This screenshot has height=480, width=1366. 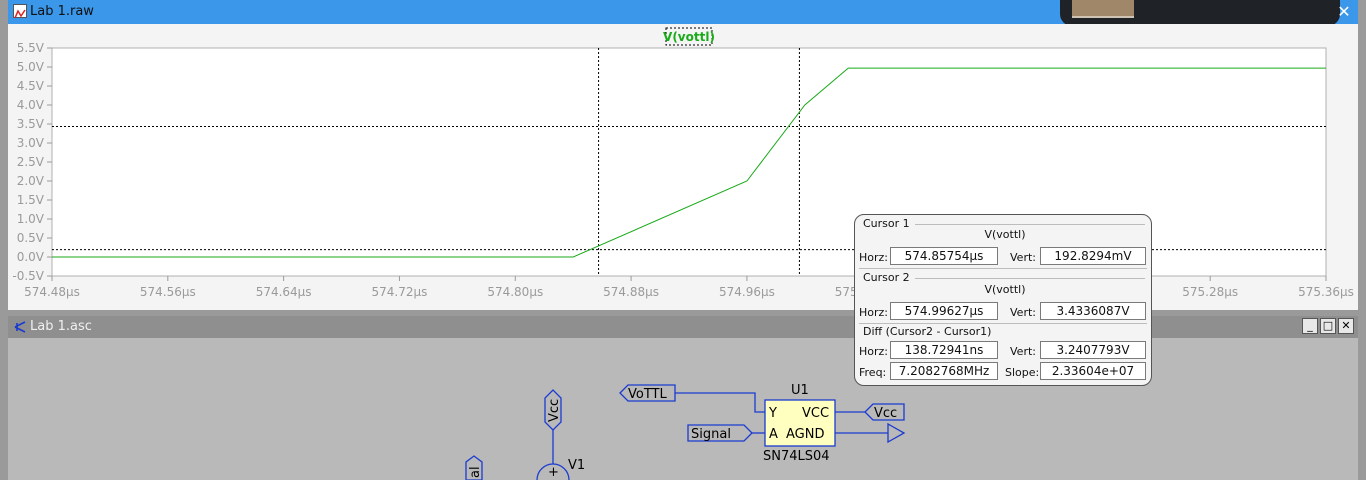 What do you see at coordinates (1003, 323) in the screenshot?
I see `diff-separator` at bounding box center [1003, 323].